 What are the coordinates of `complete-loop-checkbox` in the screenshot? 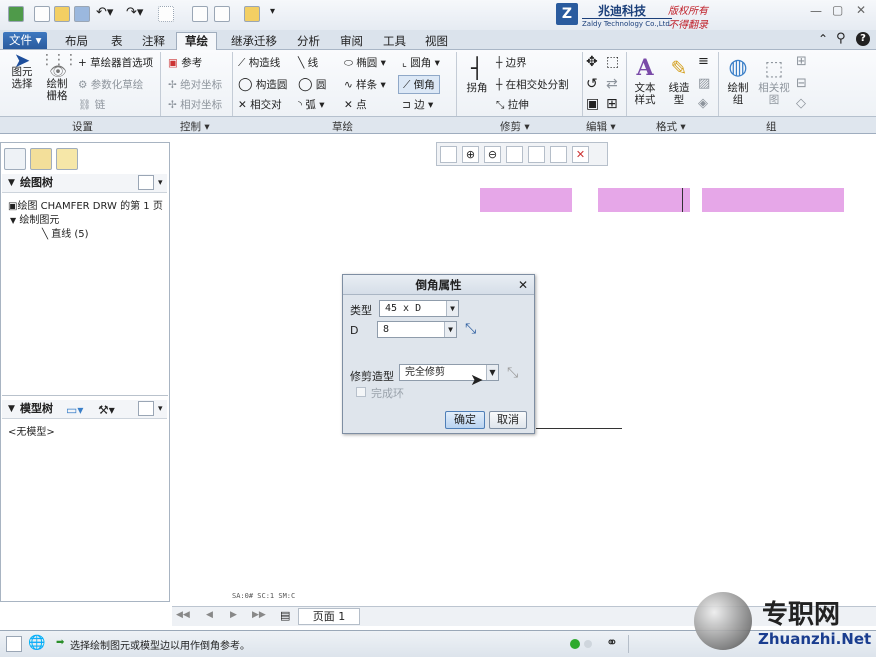 It's located at (361, 392).